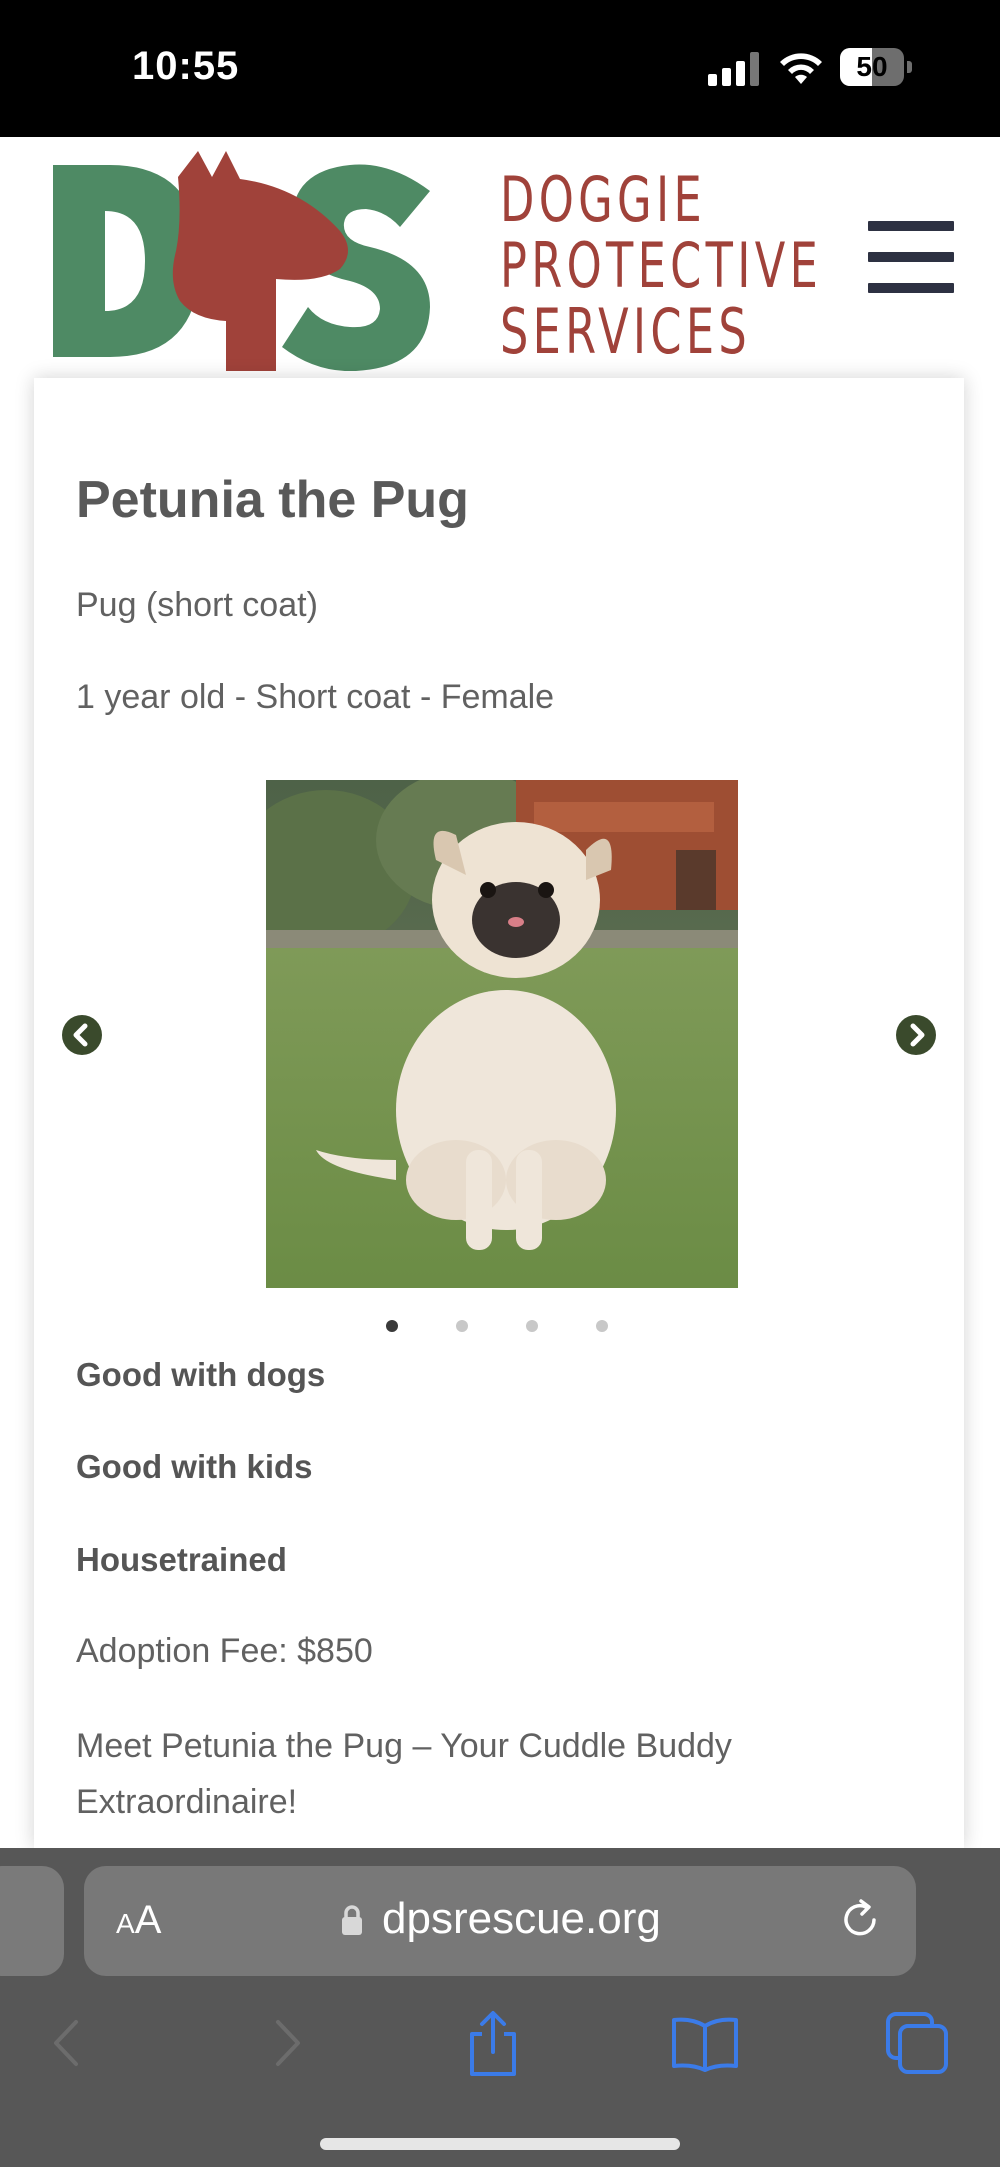 This screenshot has width=1000, height=2167. I want to click on cellular-signal-icon, so click(734, 69).